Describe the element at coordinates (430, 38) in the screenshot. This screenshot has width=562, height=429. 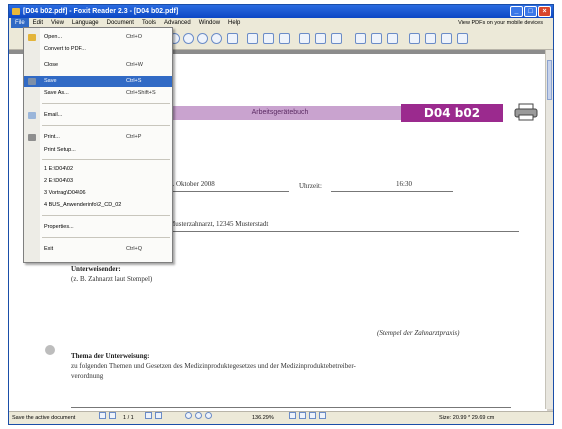
I see `bookmark-icon` at that location.